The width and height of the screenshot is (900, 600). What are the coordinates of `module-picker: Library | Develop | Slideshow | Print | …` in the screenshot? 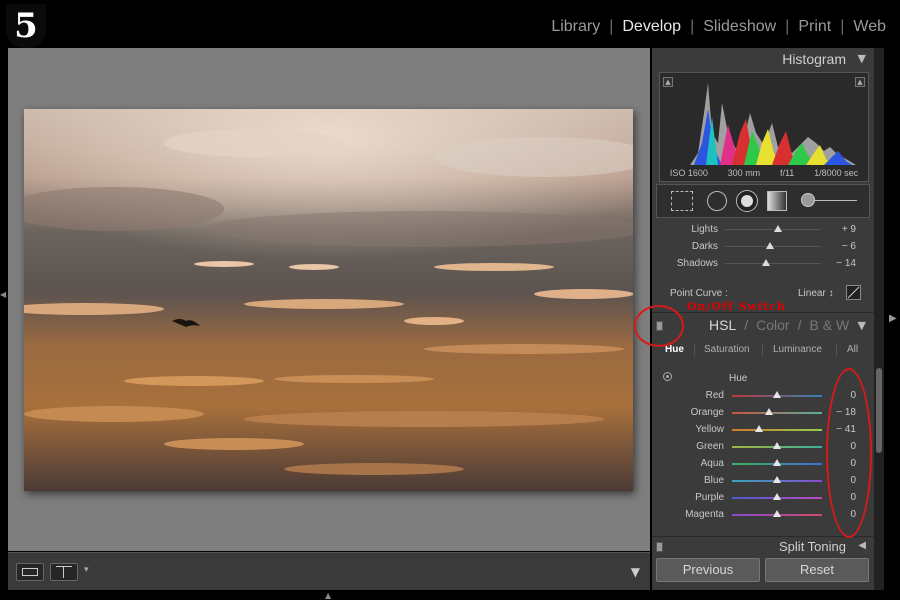 It's located at (718, 27).